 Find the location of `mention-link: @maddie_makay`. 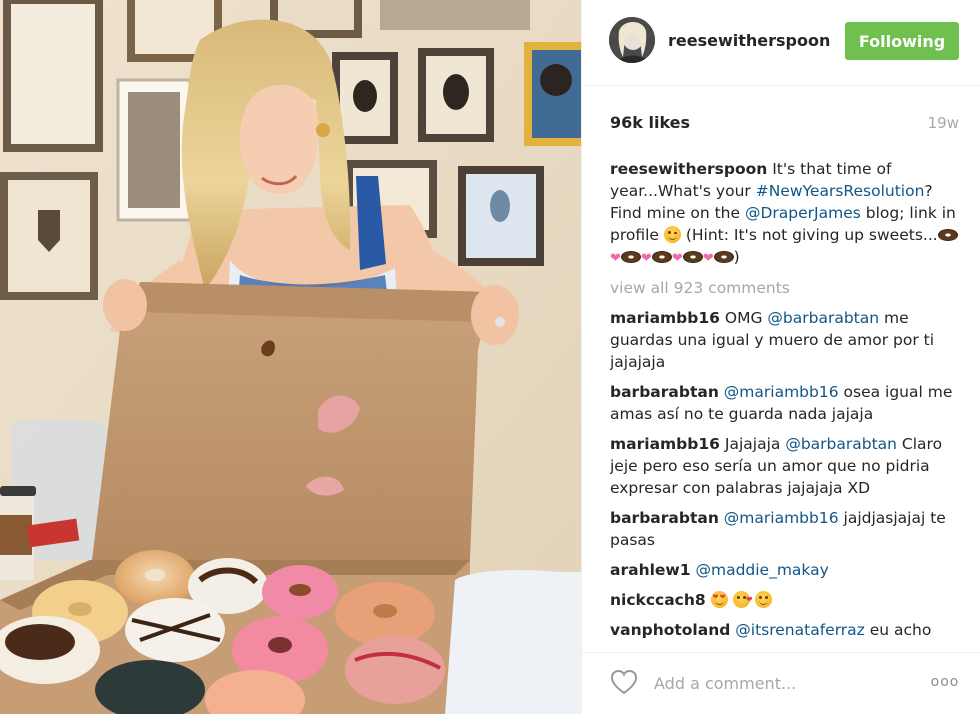

mention-link: @maddie_makay is located at coordinates (761, 570).